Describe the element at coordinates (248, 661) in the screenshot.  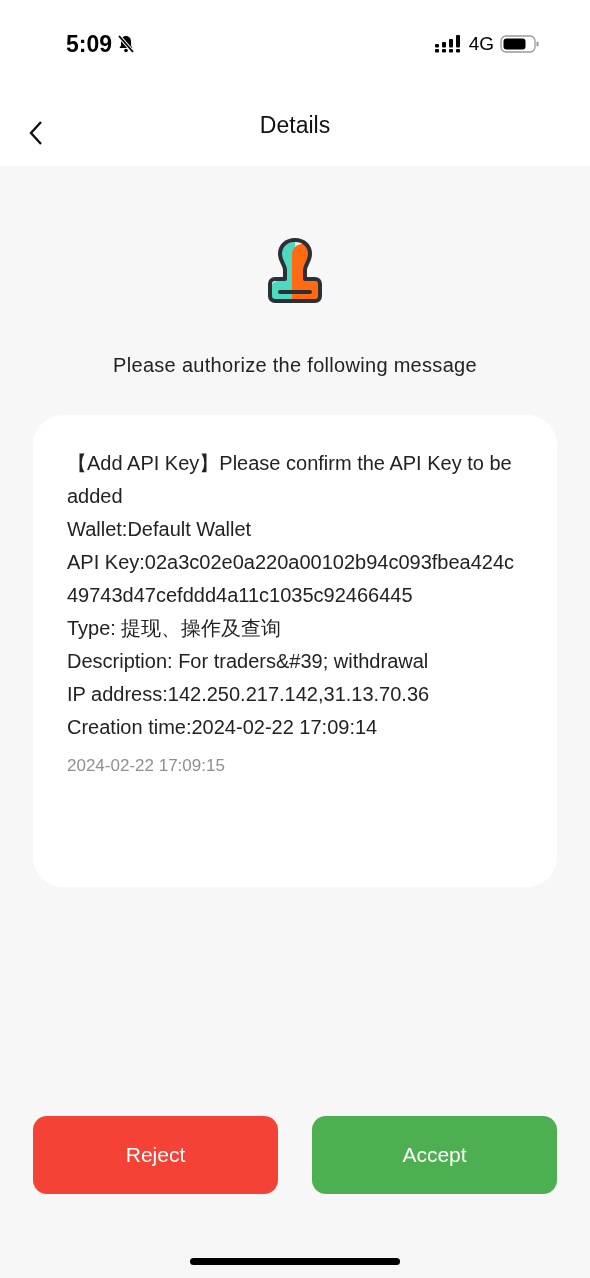
I see `message-line: Description: For traders&#39; withdrawal` at that location.